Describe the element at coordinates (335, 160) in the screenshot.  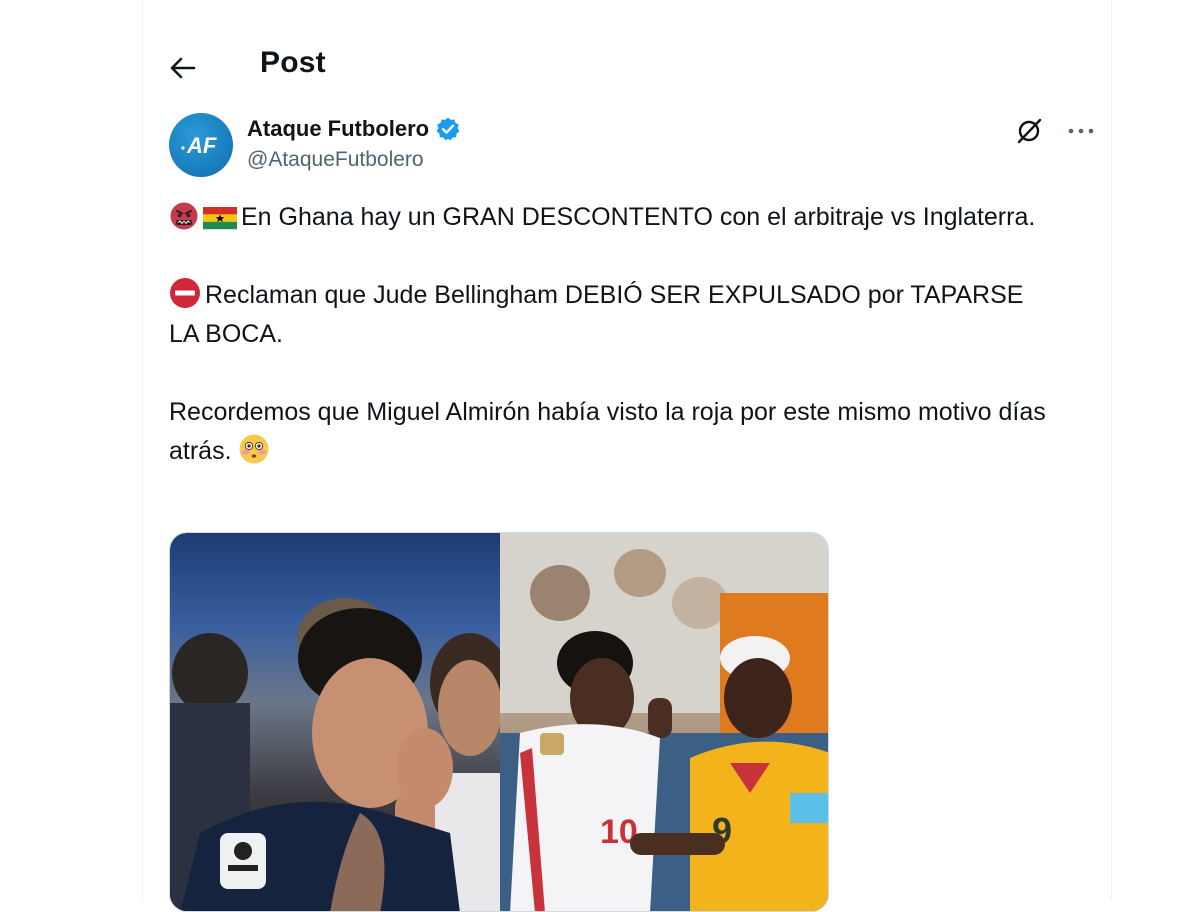
I see `author-handle: @AtaqueFutbolero` at that location.